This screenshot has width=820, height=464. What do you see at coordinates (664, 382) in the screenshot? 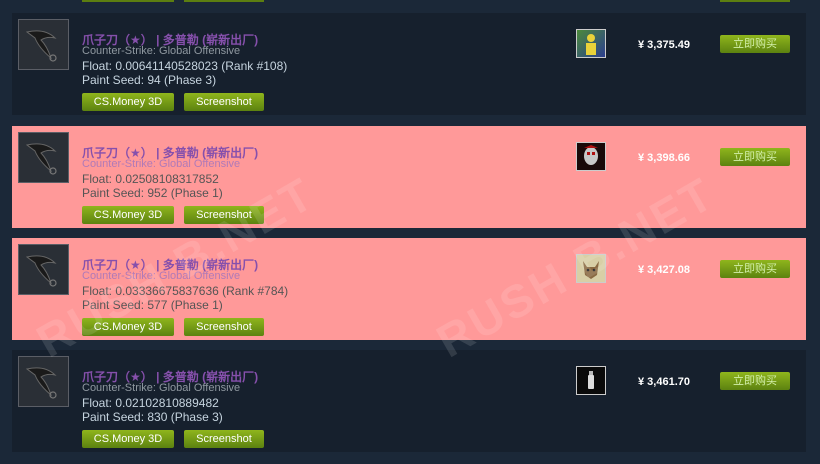
I see `price: ¥ 3,461.70` at bounding box center [664, 382].